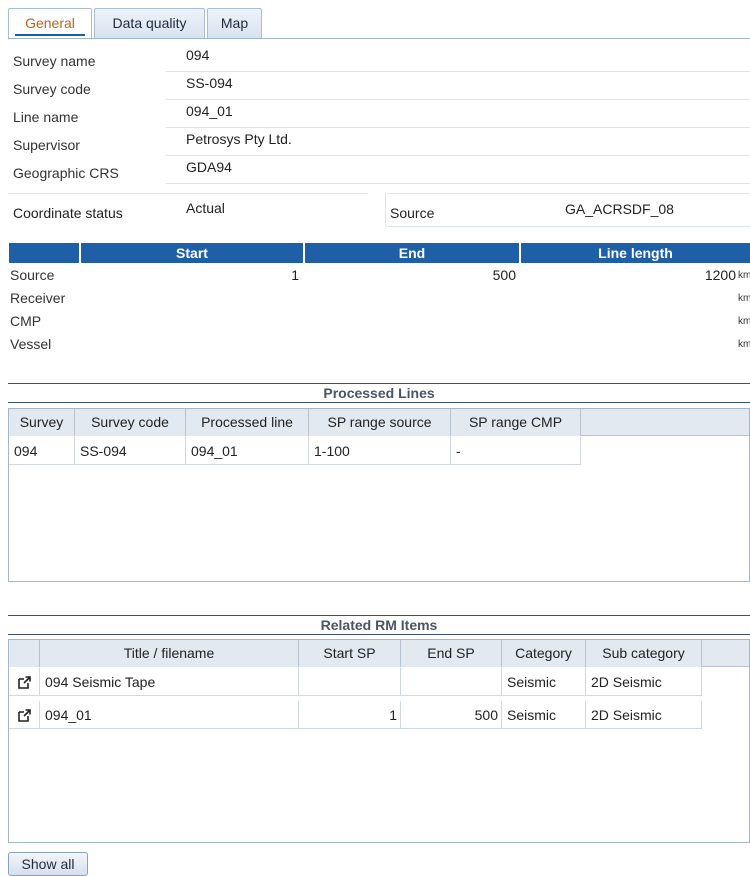 This screenshot has width=750, height=876. I want to click on col-processed-line: Processed line, so click(247, 422).